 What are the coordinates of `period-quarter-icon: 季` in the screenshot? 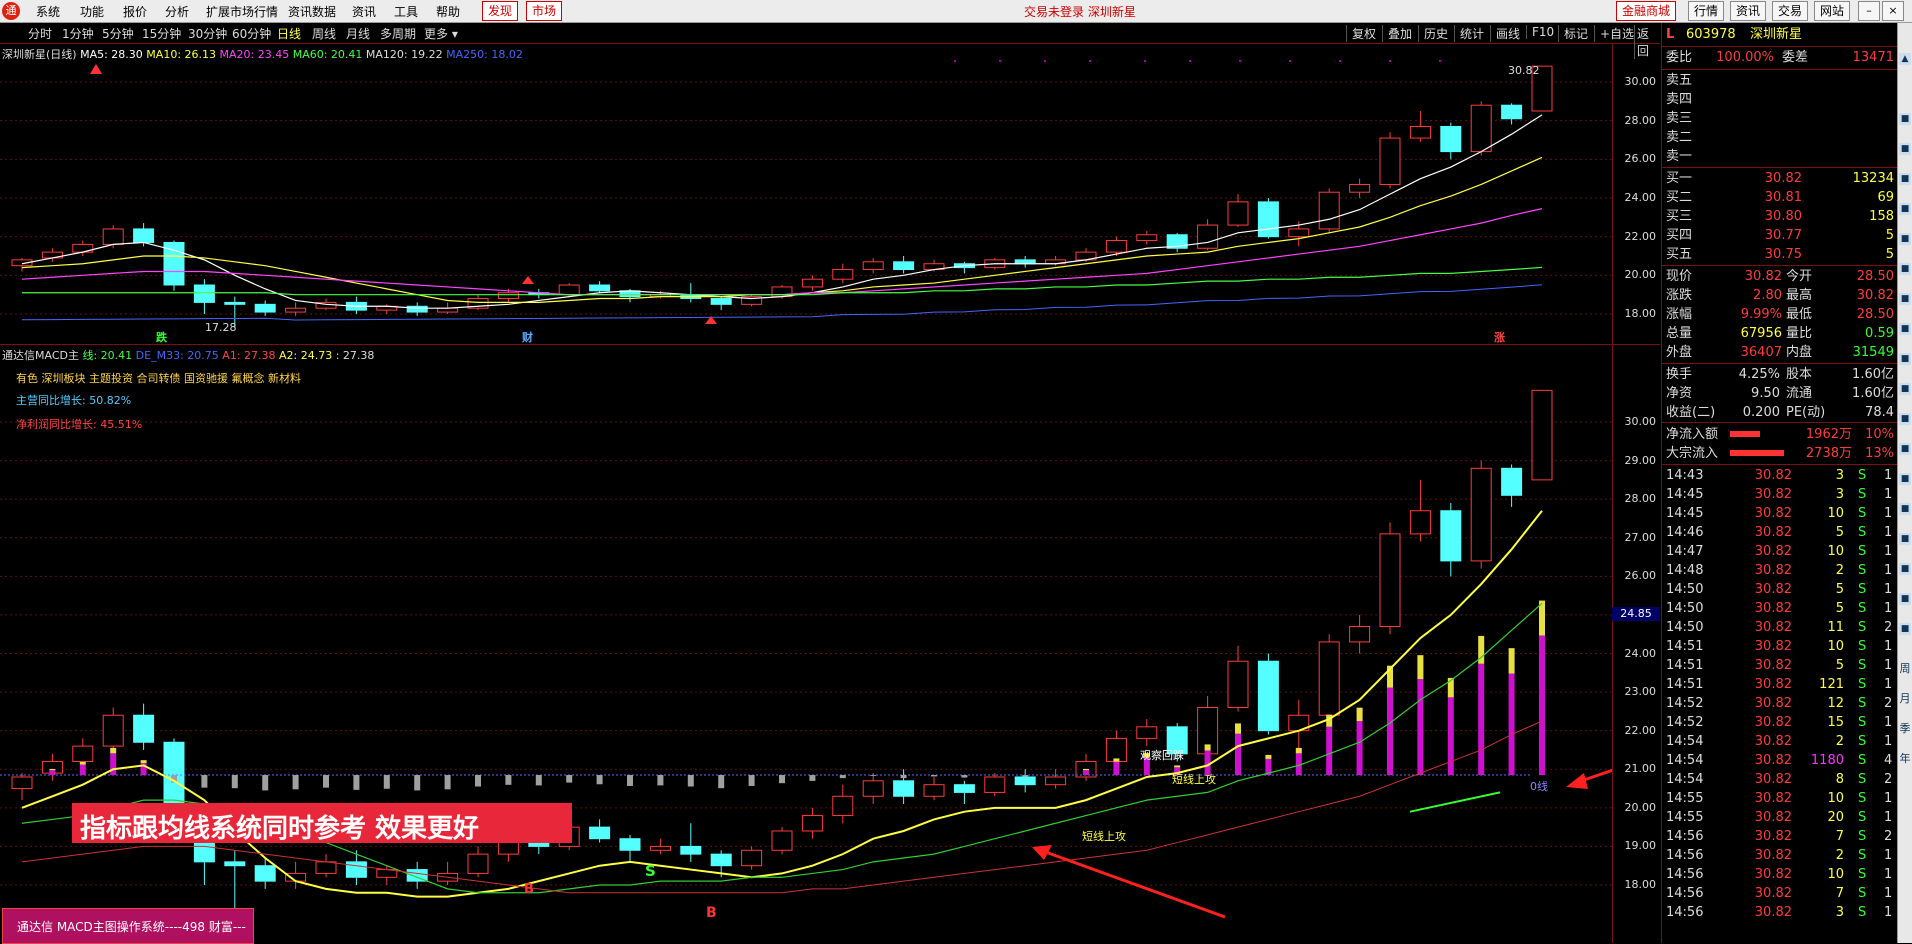 It's located at (1905, 729).